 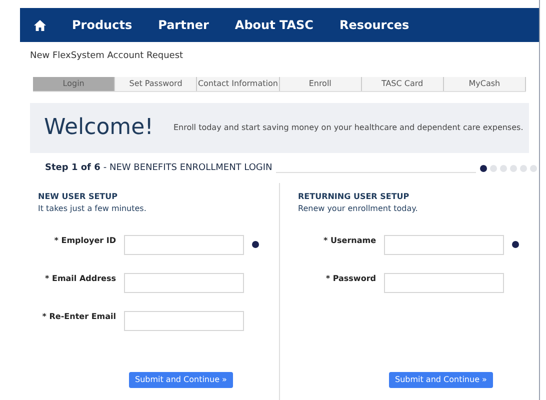 What do you see at coordinates (349, 241) in the screenshot?
I see `field-label: * Username` at bounding box center [349, 241].